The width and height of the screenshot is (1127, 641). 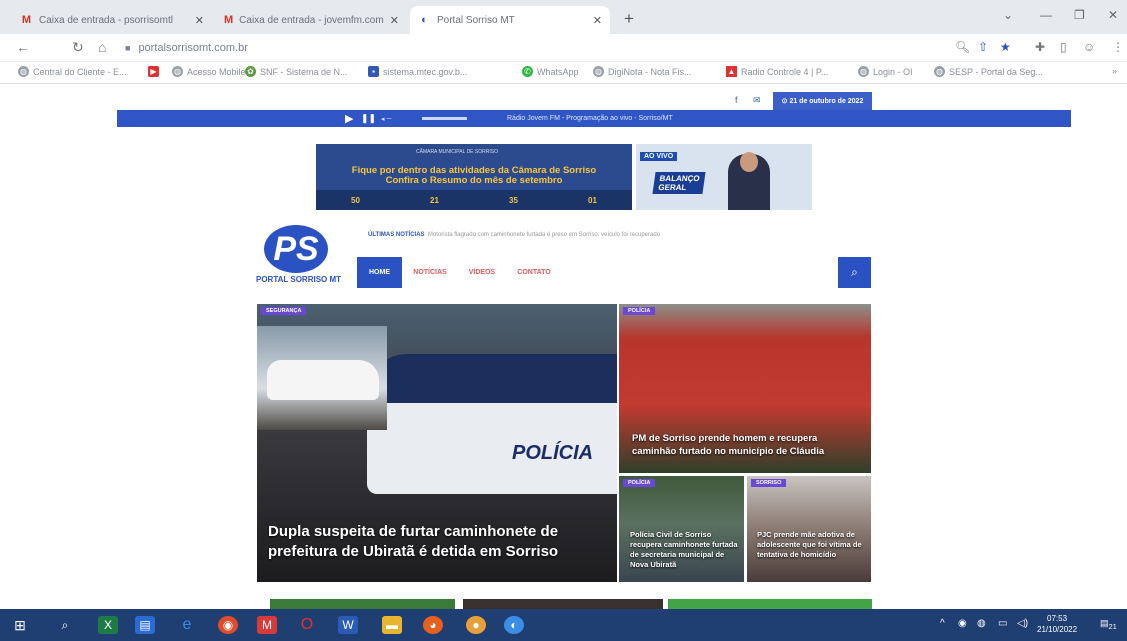 I want to click on firefox-icon: ◕, so click(x=433, y=625).